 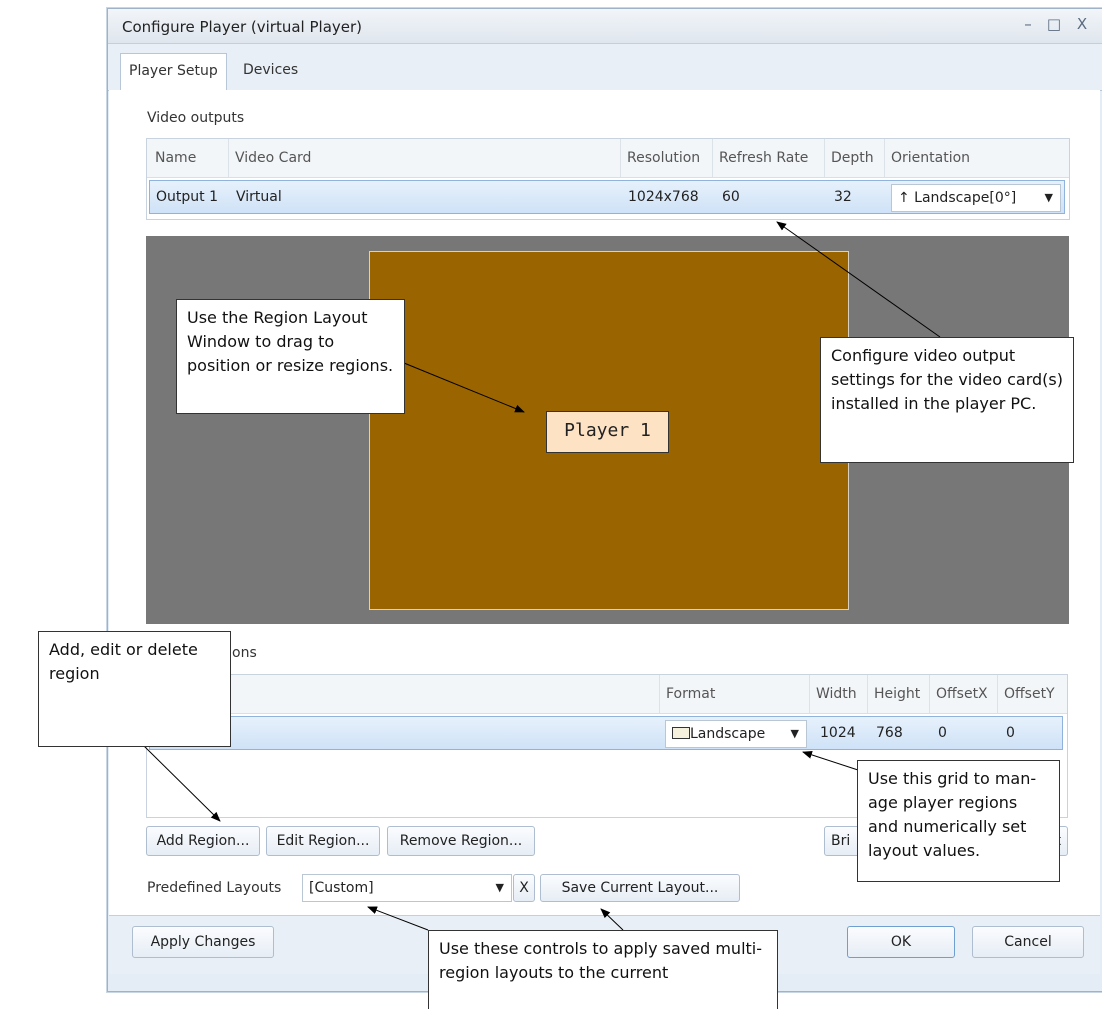 What do you see at coordinates (398, 918) in the screenshot?
I see `arrow-layouts-dropdown` at bounding box center [398, 918].